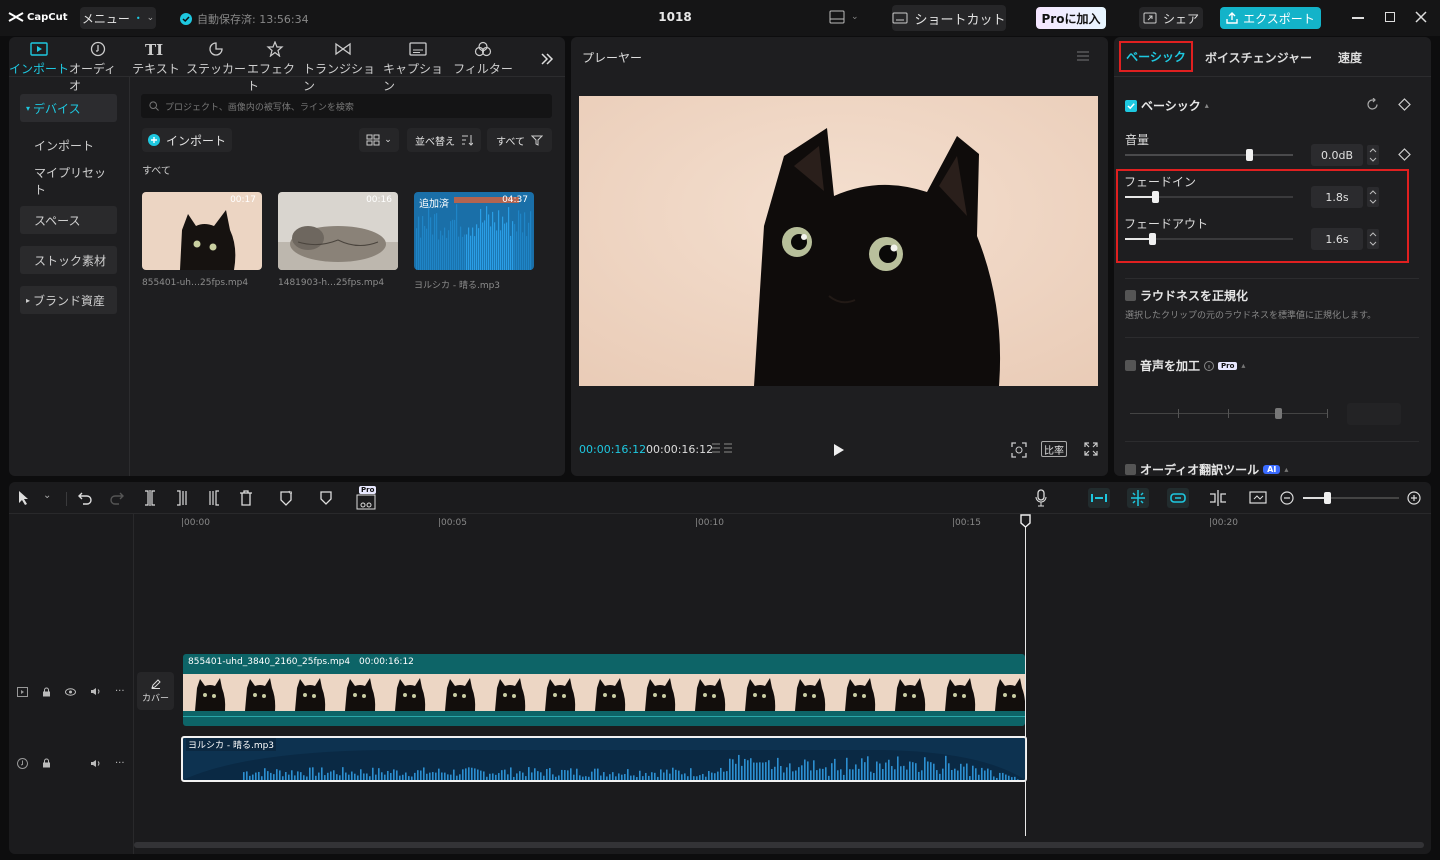  Describe the element at coordinates (1258, 57) in the screenshot. I see `tab-voice-changer: ボイスチェンジャー` at that location.